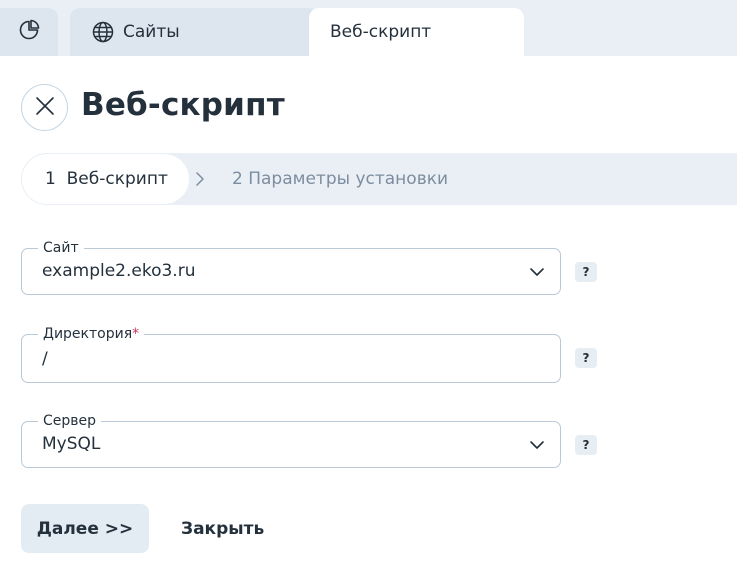 The height and width of the screenshot is (582, 737). Describe the element at coordinates (221, 32) in the screenshot. I see `tab-sites: Сайты` at that location.